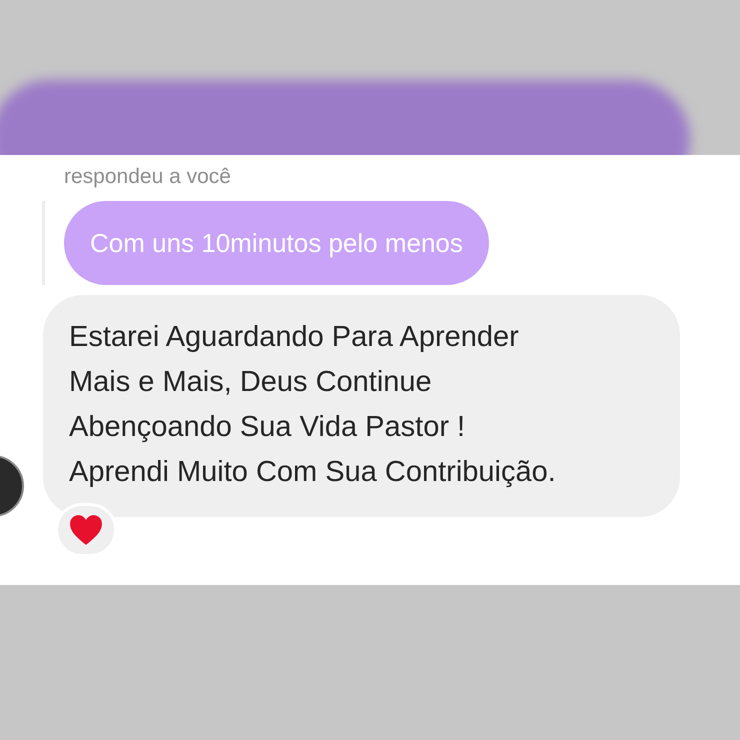 This screenshot has width=740, height=740. What do you see at coordinates (251, 382) in the screenshot?
I see `message-text: Mais e Mais, Deus Continue` at bounding box center [251, 382].